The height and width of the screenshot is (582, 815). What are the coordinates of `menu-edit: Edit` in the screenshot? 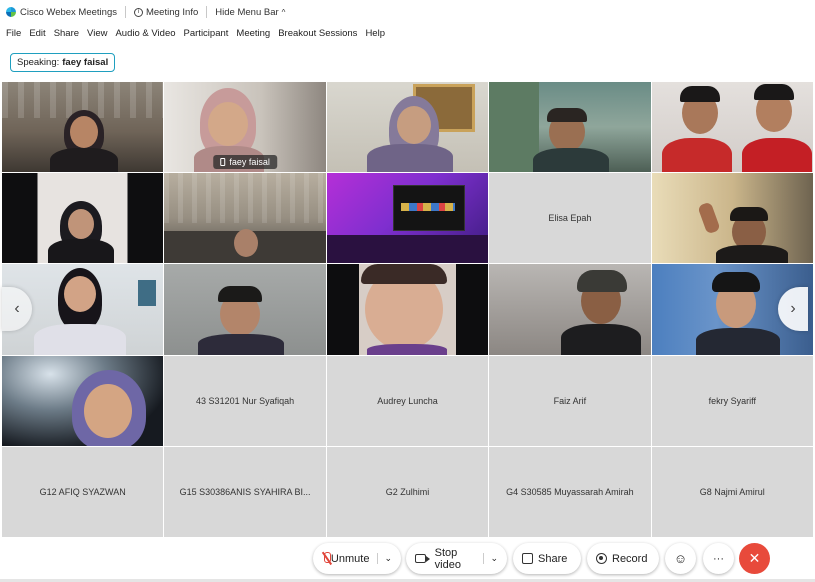 It's located at (37, 33).